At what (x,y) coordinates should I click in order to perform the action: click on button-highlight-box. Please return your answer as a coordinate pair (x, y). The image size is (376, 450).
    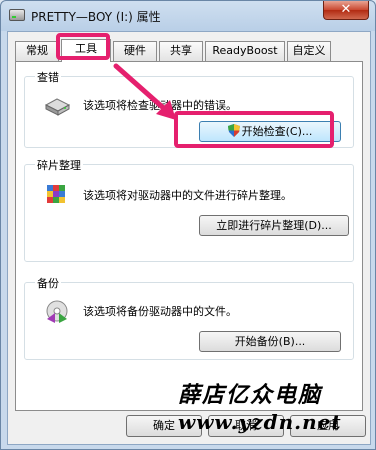
    Looking at the image, I should click on (254, 129).